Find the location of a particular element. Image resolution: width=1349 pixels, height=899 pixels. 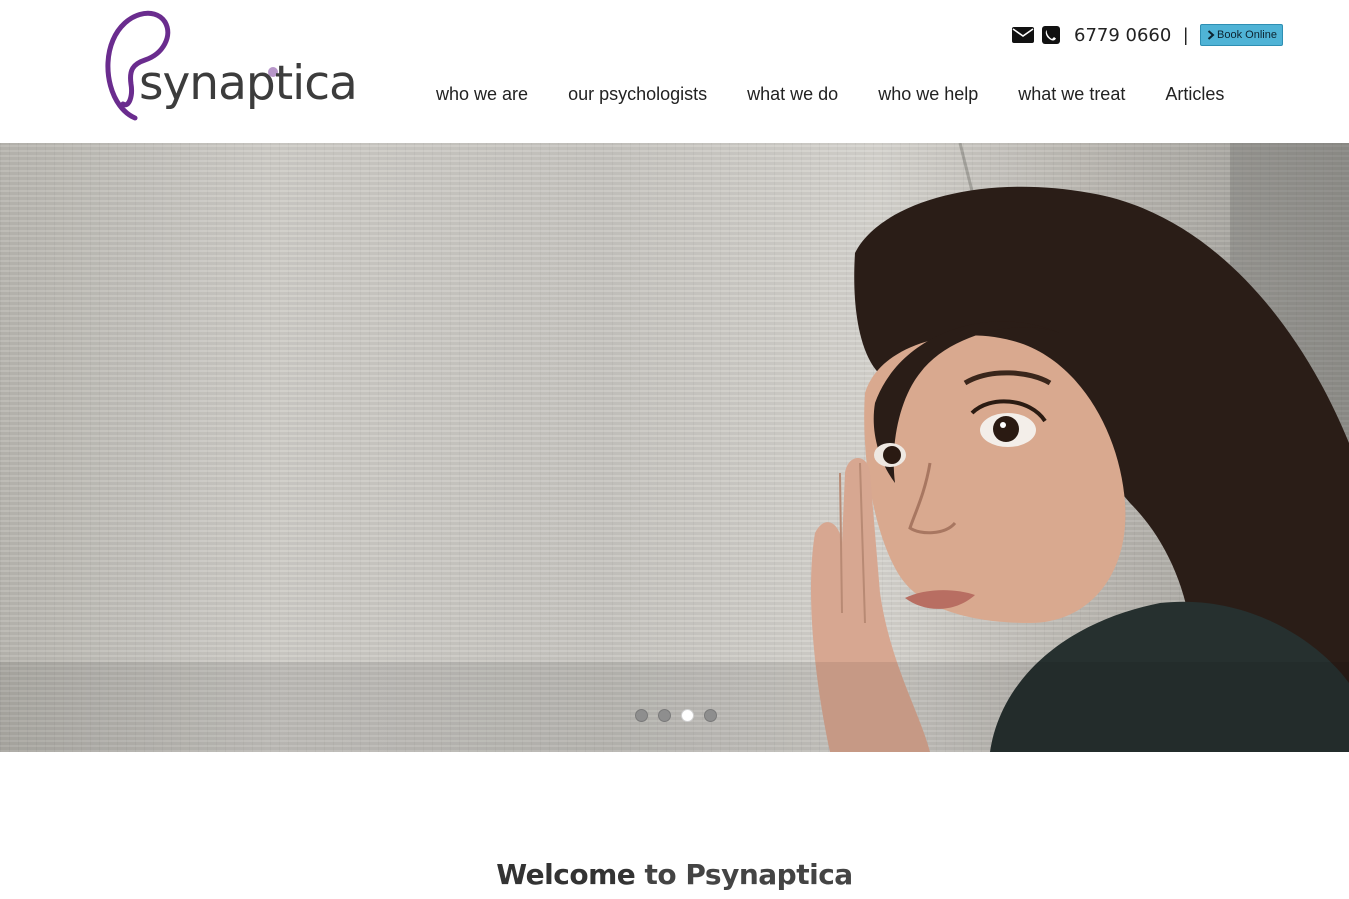

welcome-strong: Welcome is located at coordinates (566, 874).